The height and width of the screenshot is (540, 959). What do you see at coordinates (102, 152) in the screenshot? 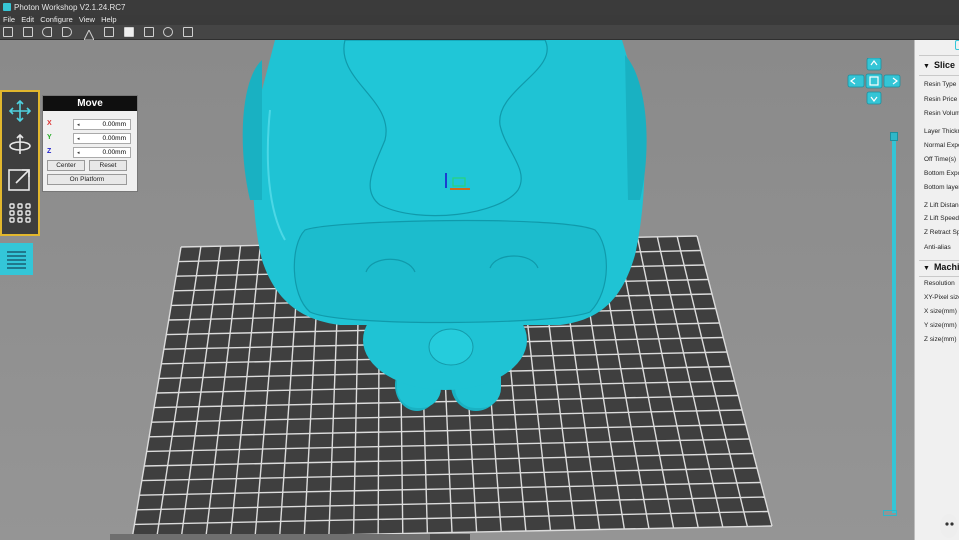
I see `move-z-field: ◂ 0.00mm` at bounding box center [102, 152].